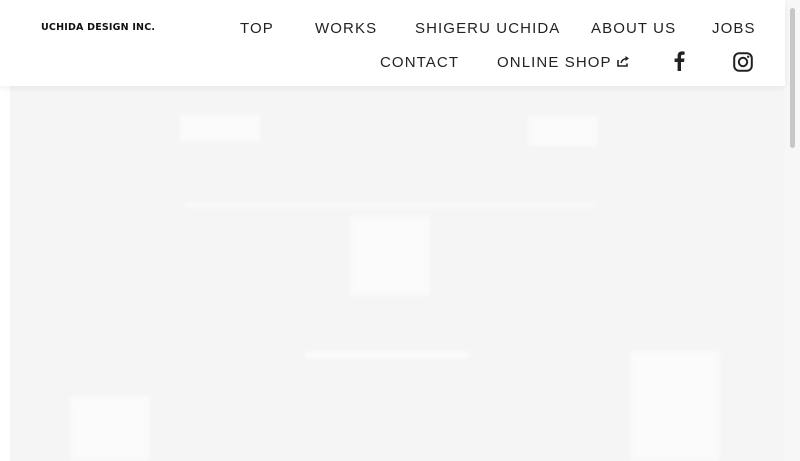  What do you see at coordinates (633, 29) in the screenshot?
I see `nav-about-us: ABOUT US` at bounding box center [633, 29].